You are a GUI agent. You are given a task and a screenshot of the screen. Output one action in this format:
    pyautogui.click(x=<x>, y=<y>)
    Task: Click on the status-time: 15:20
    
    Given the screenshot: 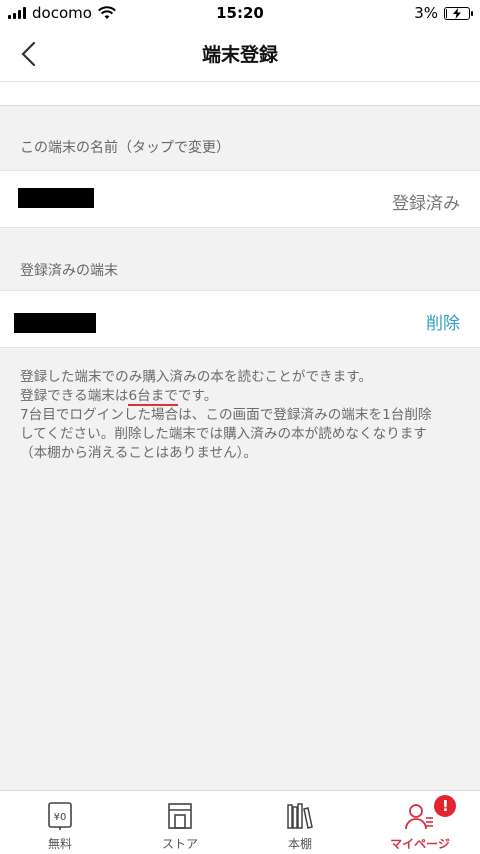 What is the action you would take?
    pyautogui.click(x=240, y=13)
    